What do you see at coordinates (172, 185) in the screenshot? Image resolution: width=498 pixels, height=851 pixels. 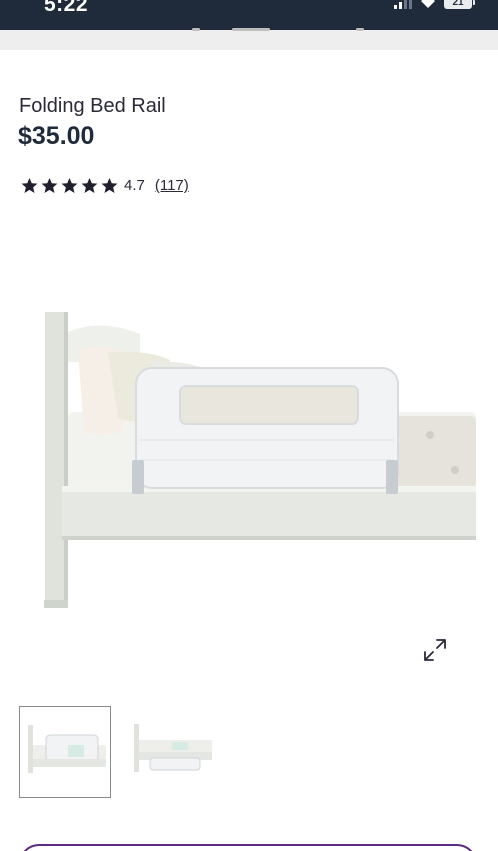 I see `review-count-link: (117)` at bounding box center [172, 185].